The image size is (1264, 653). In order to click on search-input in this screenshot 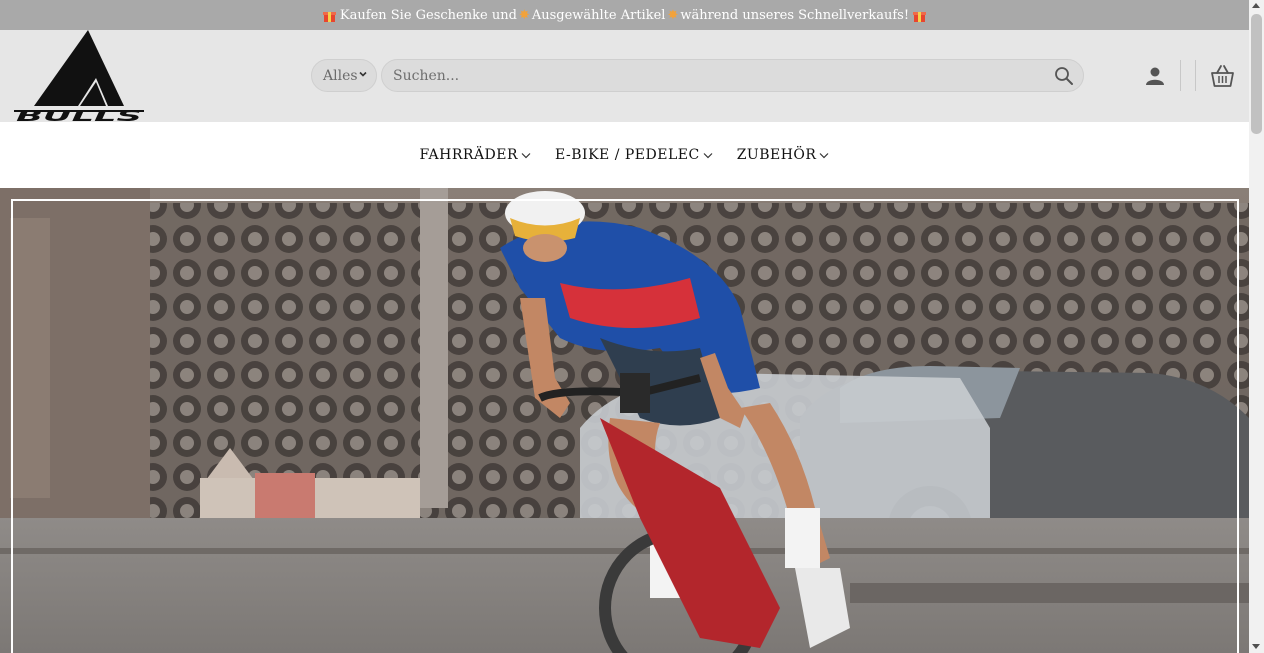, I will do `click(732, 75)`.